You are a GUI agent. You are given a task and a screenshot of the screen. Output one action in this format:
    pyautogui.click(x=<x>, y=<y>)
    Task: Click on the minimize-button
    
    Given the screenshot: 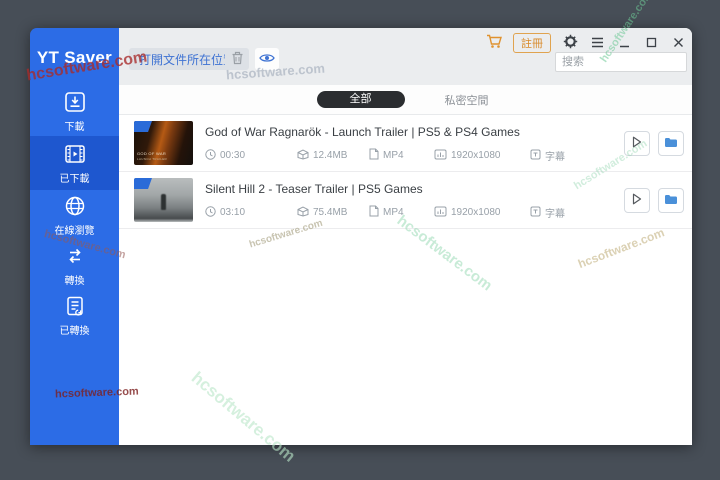 What is the action you would take?
    pyautogui.click(x=624, y=43)
    